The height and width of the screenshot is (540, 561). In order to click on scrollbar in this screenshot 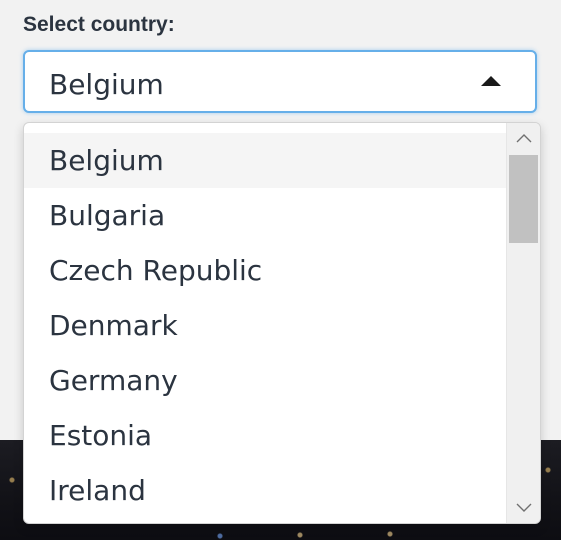, I will do `click(523, 323)`.